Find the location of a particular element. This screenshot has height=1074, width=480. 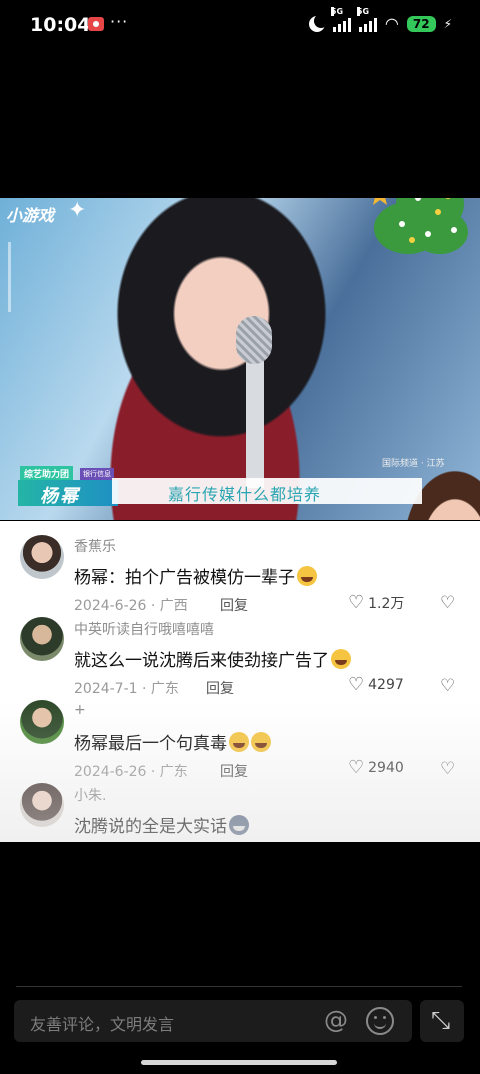

collapse-button: ⤡ is located at coordinates (442, 1021).